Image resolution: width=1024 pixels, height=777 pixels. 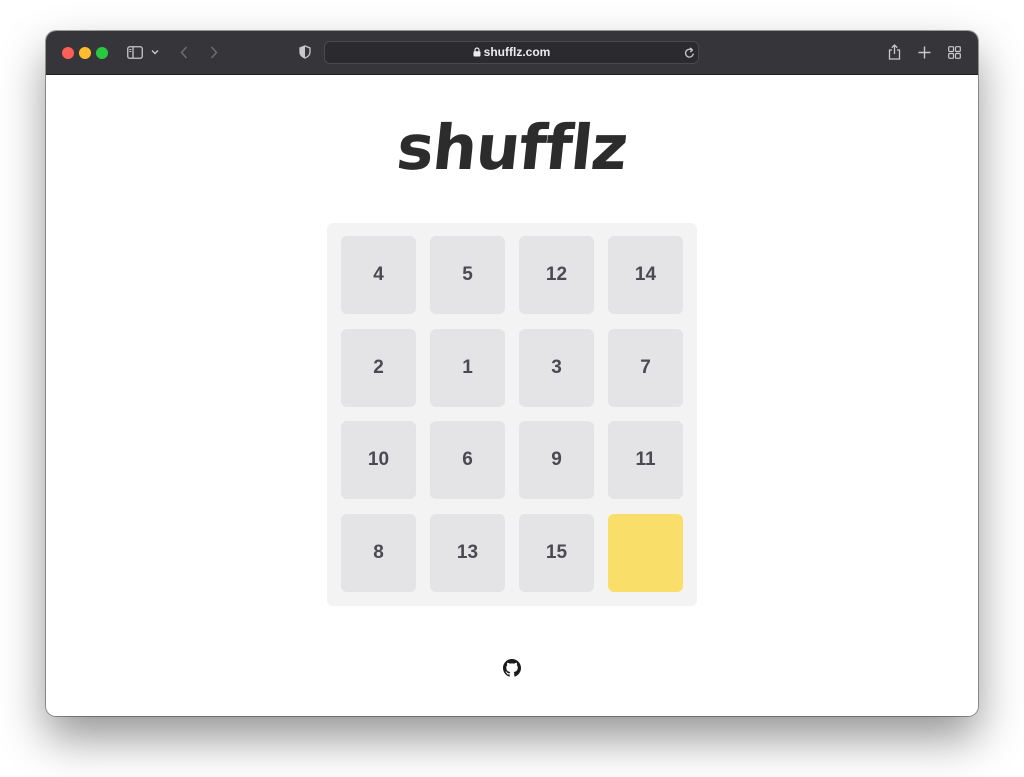 I want to click on app-title: shufflz, so click(x=512, y=147).